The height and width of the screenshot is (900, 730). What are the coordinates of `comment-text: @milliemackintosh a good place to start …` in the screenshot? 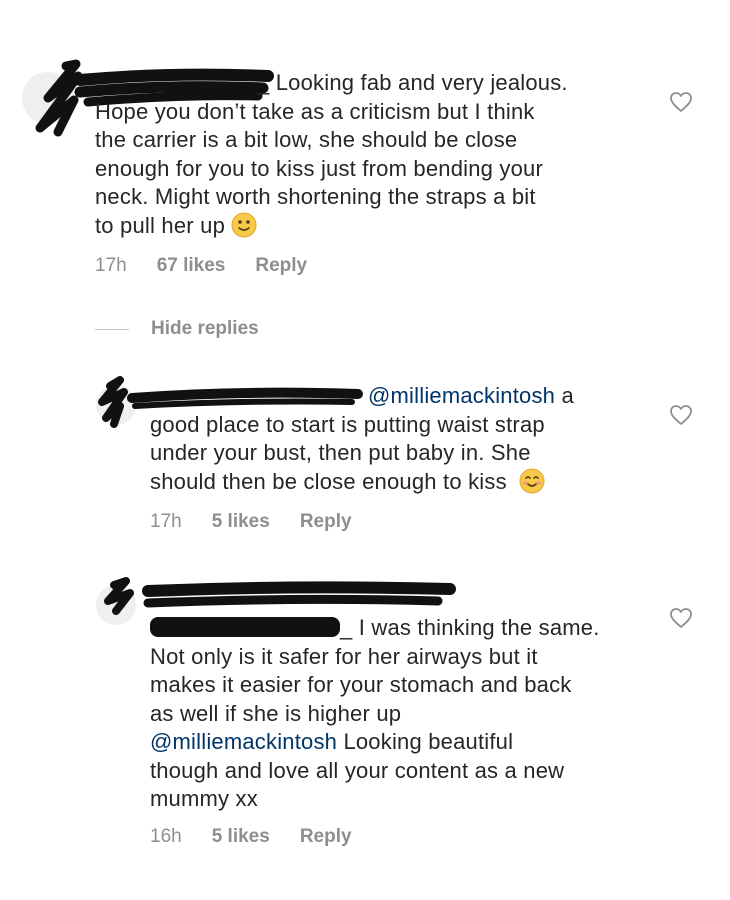 It's located at (400, 439).